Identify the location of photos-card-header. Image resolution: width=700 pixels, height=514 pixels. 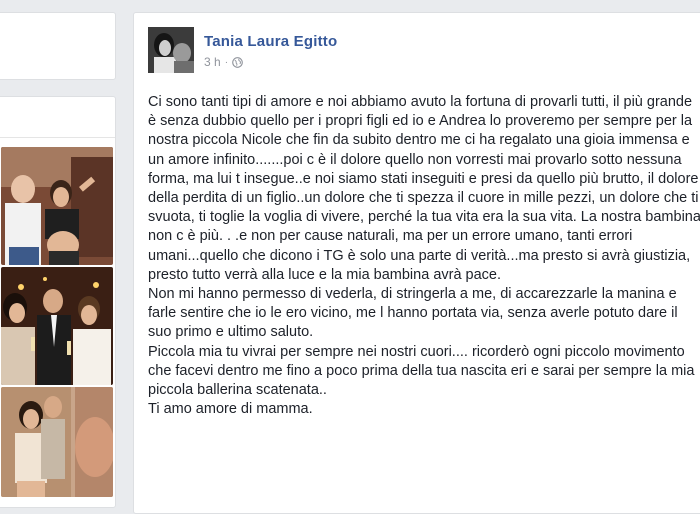
(57, 117).